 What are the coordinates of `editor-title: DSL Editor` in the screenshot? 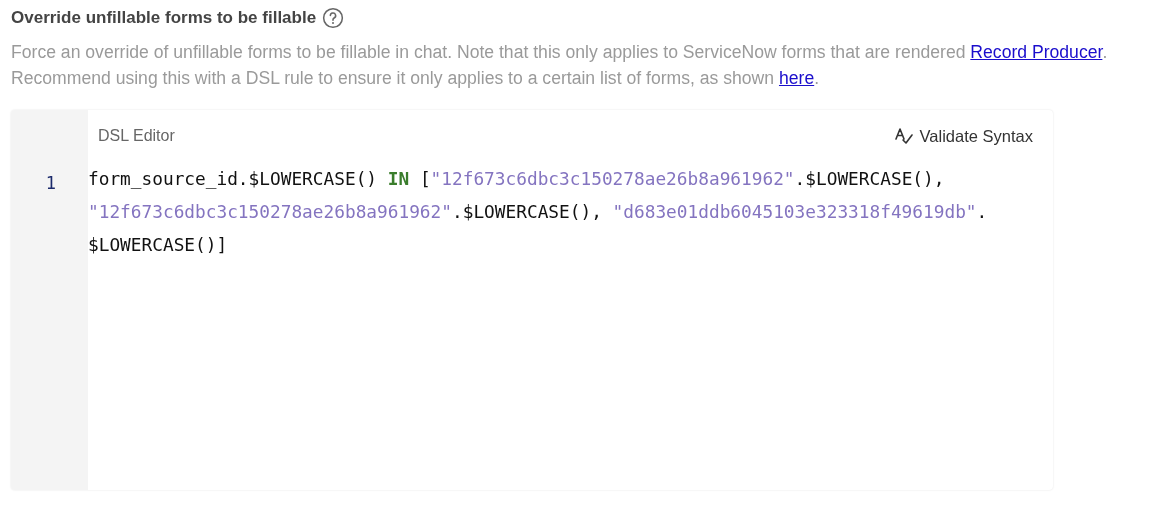 It's located at (136, 136).